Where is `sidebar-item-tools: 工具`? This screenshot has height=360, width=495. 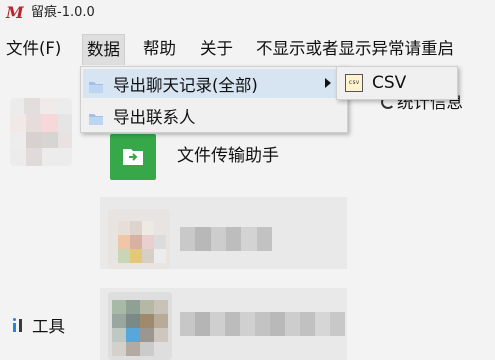 sidebar-item-tools: 工具 is located at coordinates (38, 325).